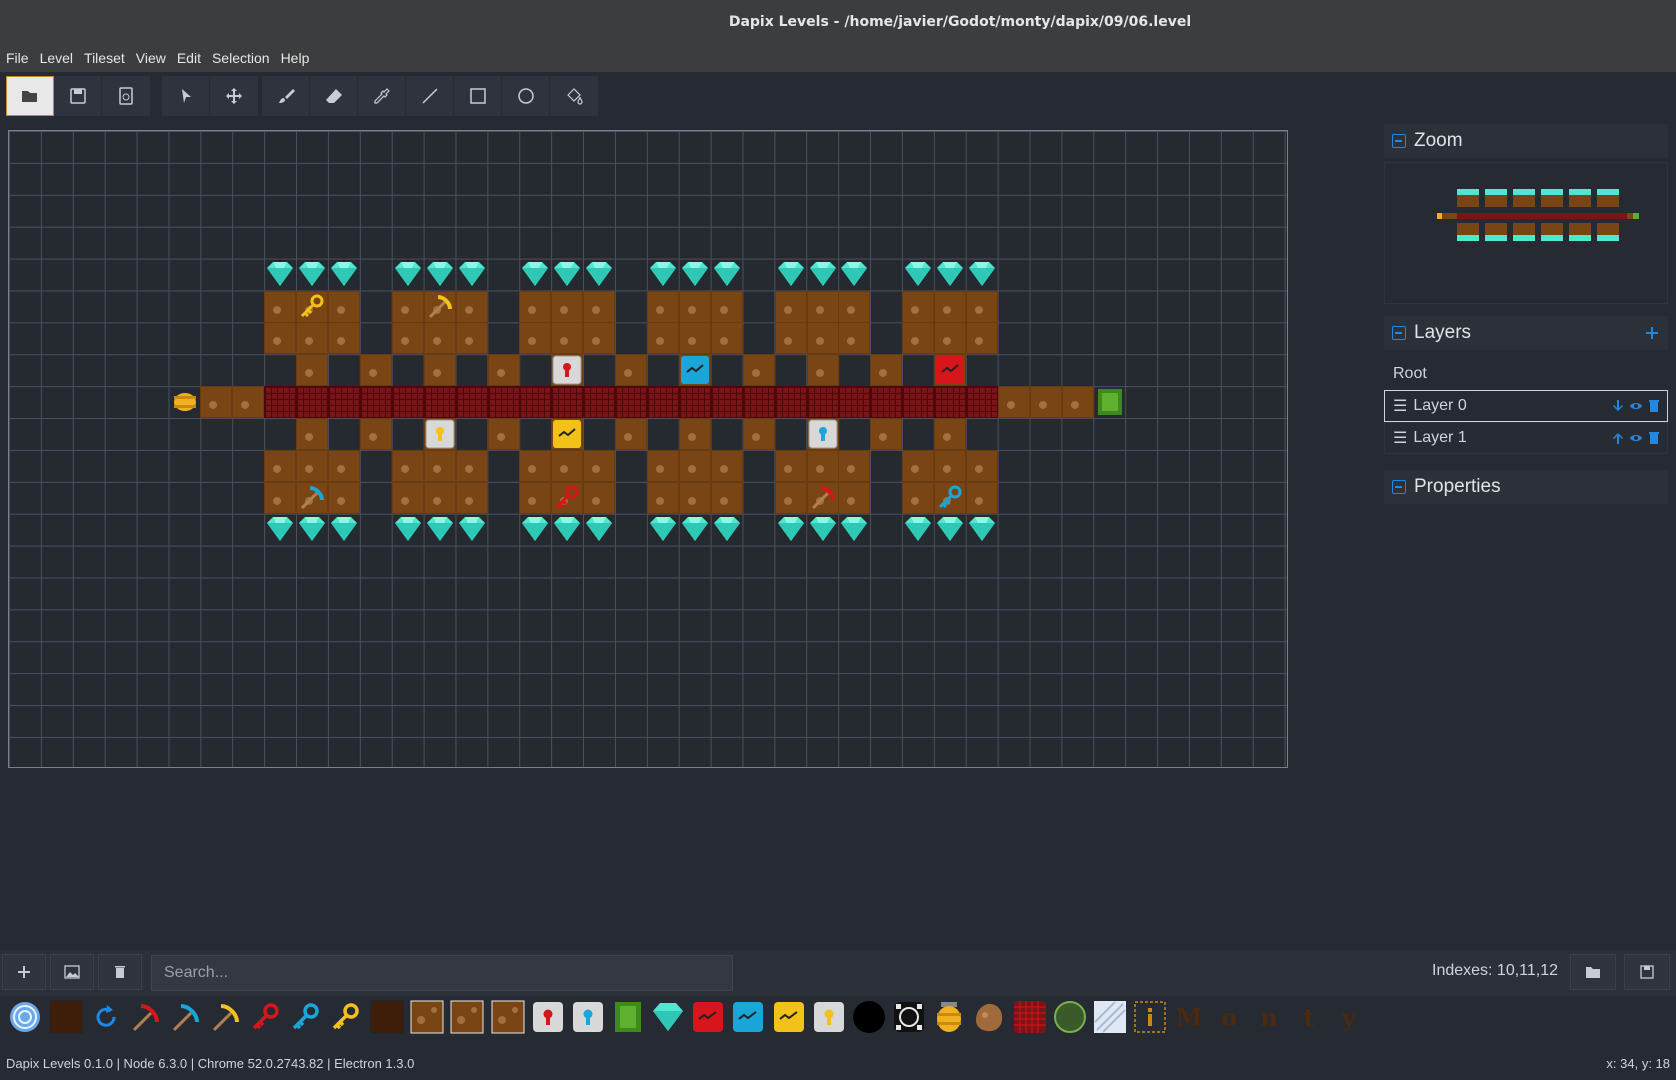 The image size is (1676, 1080). I want to click on palette-letter-tile: t, so click(1309, 1017).